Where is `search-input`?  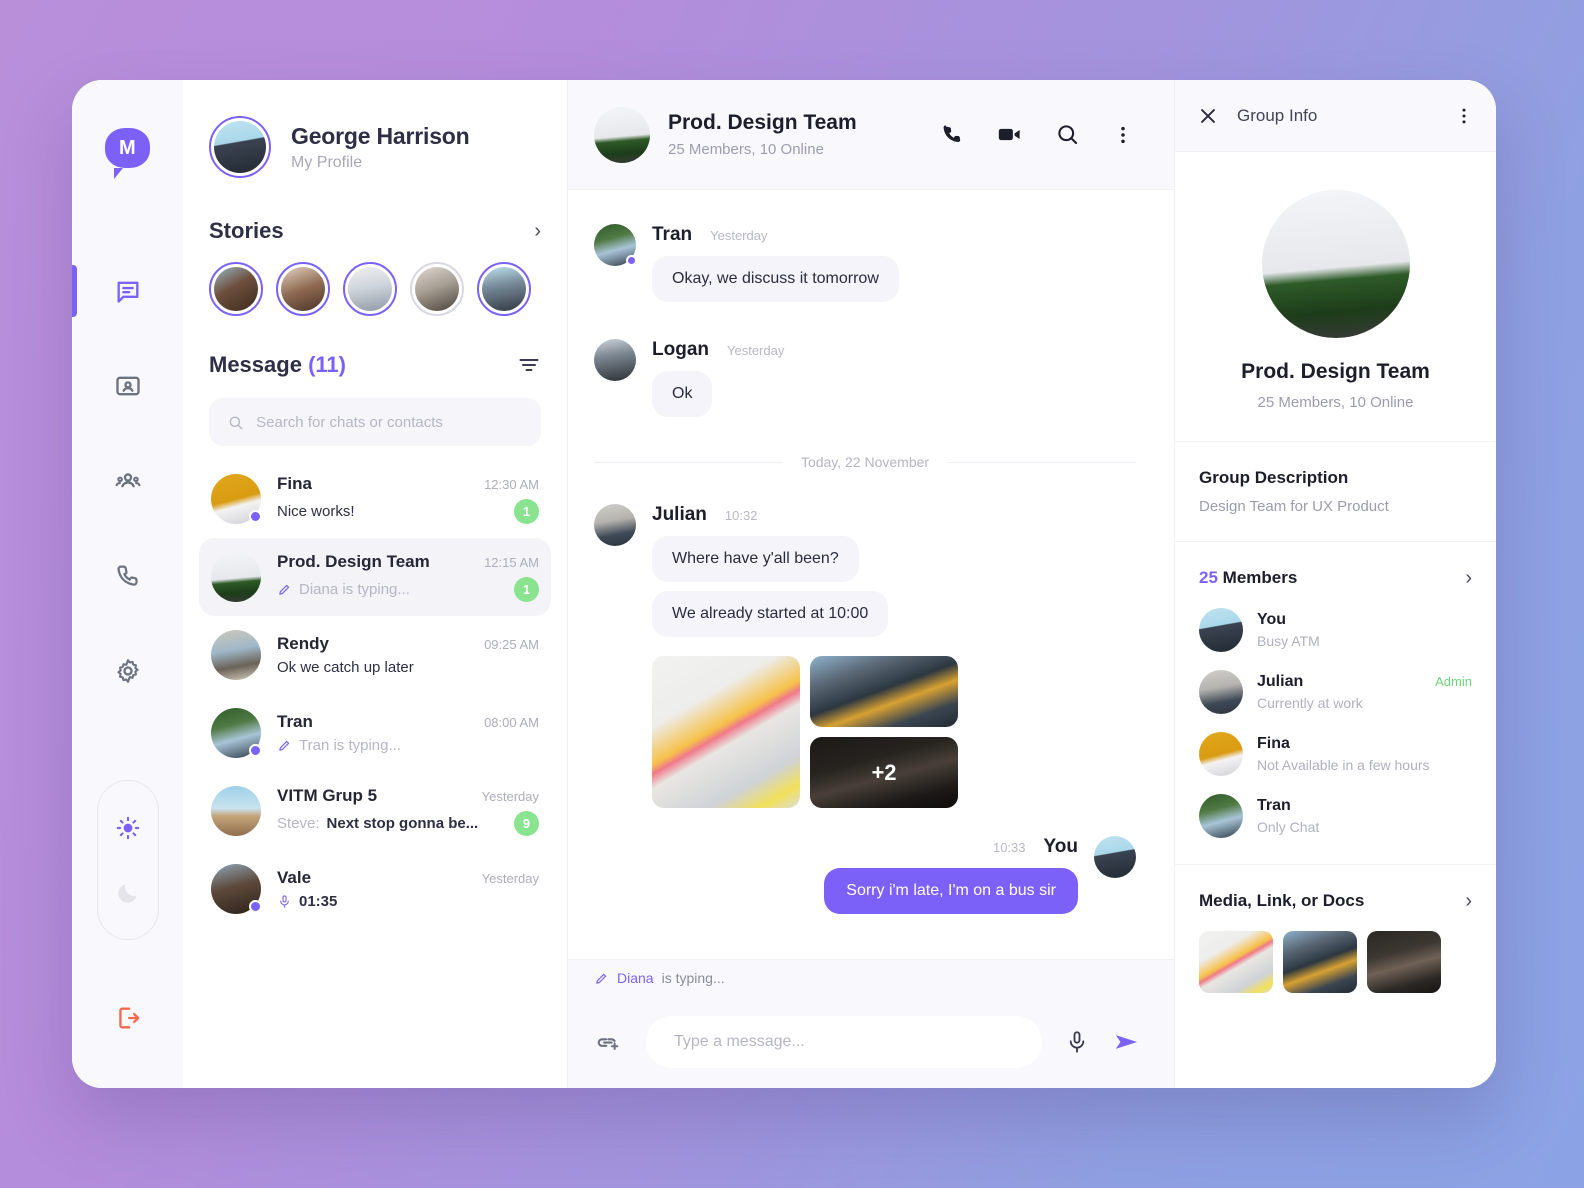 search-input is located at coordinates (389, 422).